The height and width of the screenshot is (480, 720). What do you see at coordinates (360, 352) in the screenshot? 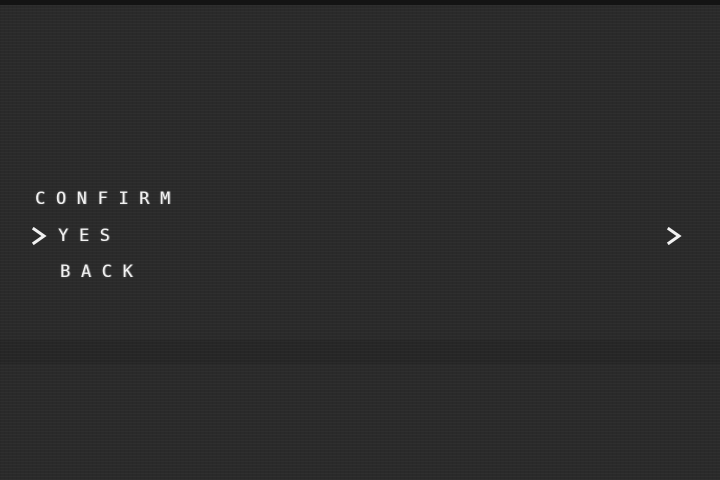
I see `scan-band` at bounding box center [360, 352].